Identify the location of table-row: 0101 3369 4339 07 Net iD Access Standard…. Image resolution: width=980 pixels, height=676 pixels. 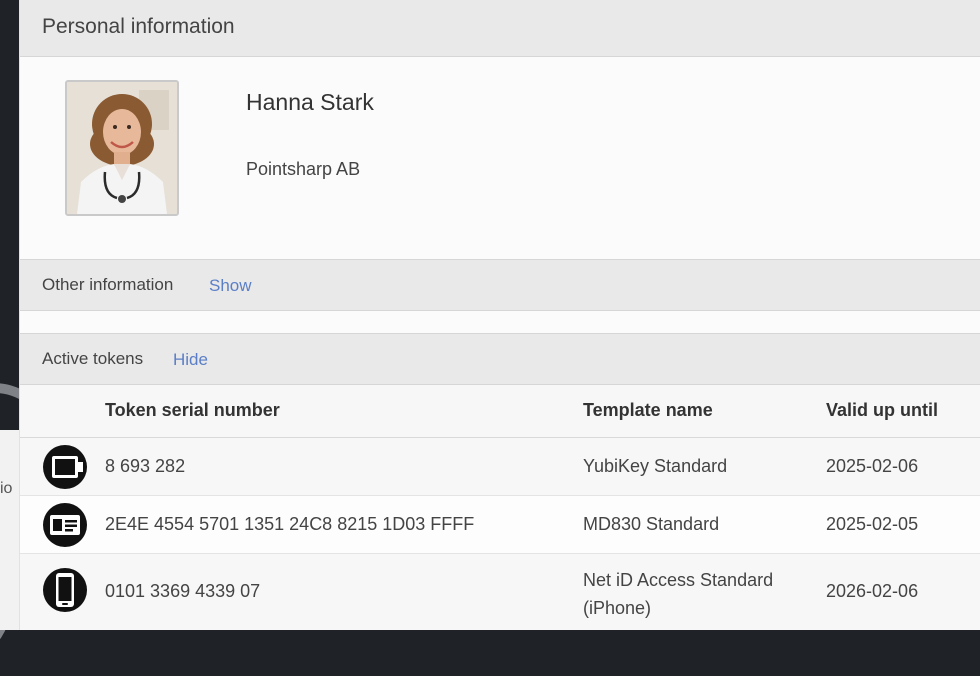
(500, 592).